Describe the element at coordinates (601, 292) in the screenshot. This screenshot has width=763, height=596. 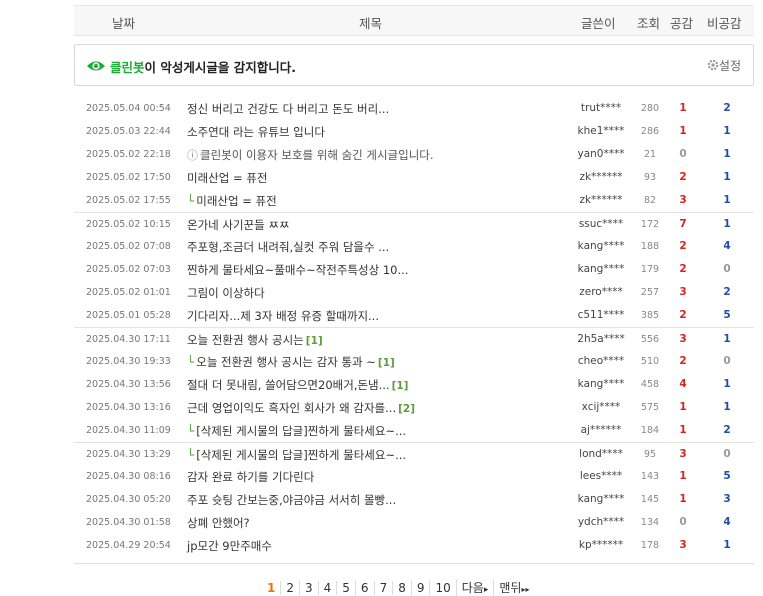
I see `post-author: zero****` at that location.